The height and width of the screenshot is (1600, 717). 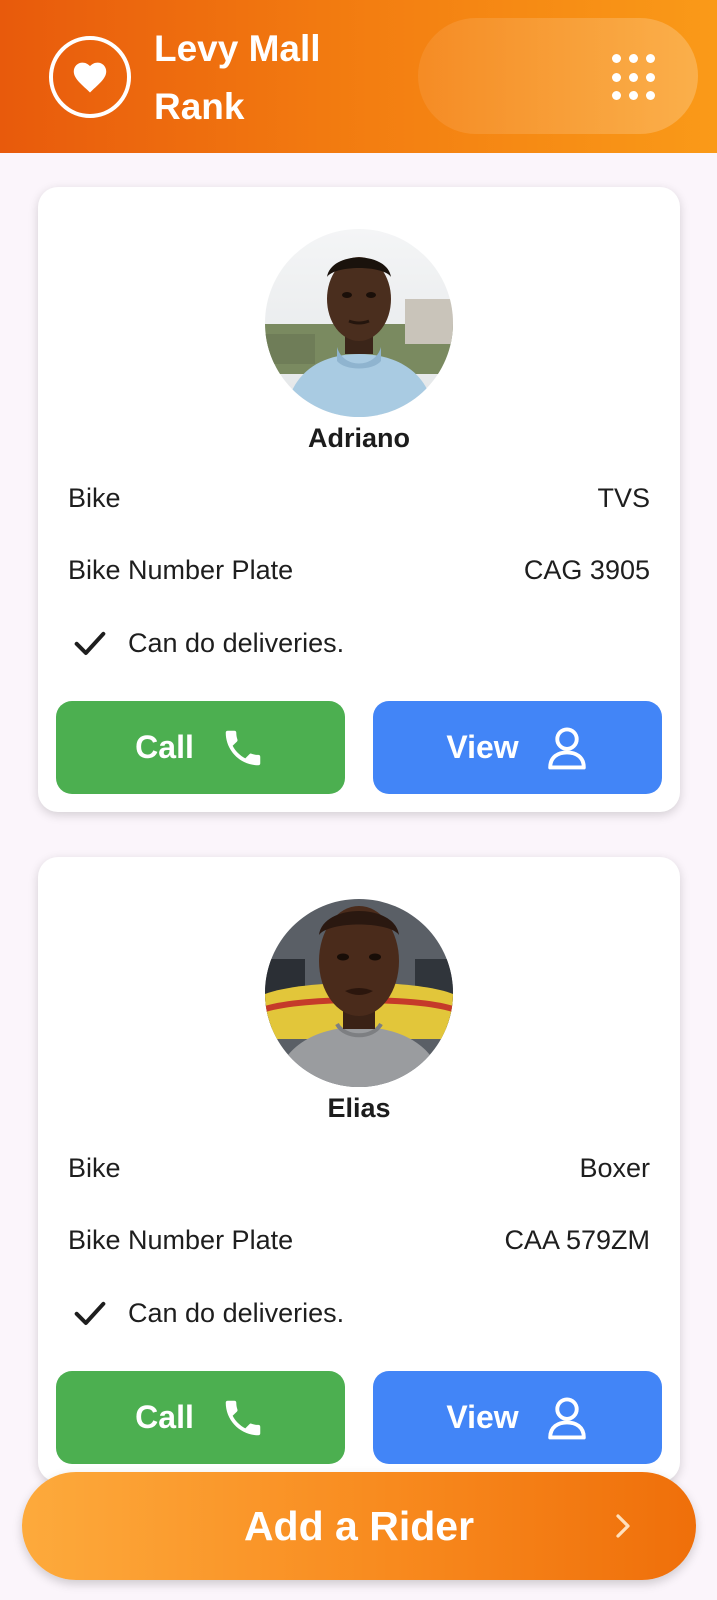 I want to click on add-rider-button: Add a Rider, so click(x=359, y=1526).